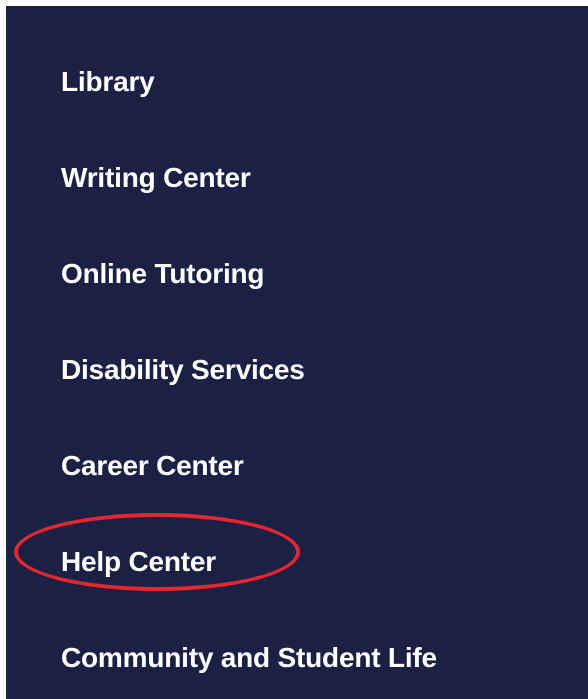 The image size is (588, 699). Describe the element at coordinates (152, 466) in the screenshot. I see `menu-item-career-center: Career Center` at that location.